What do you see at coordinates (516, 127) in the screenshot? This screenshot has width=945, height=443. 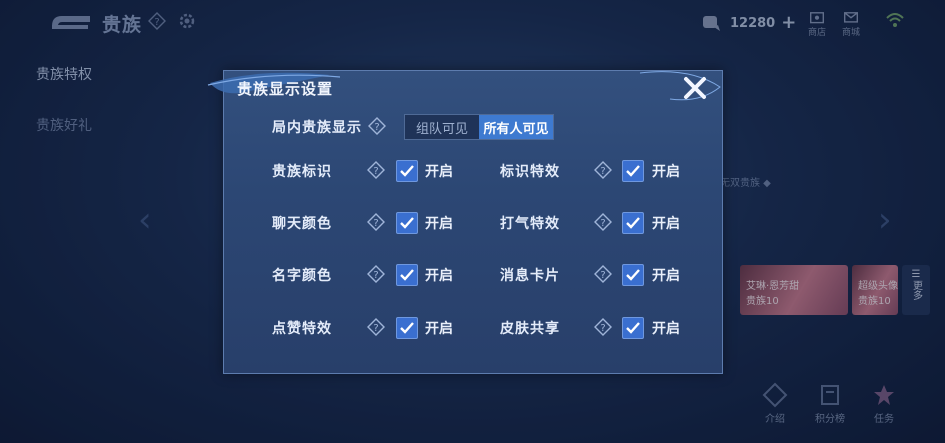 I see `option-all-visible: 所有人可见` at bounding box center [516, 127].